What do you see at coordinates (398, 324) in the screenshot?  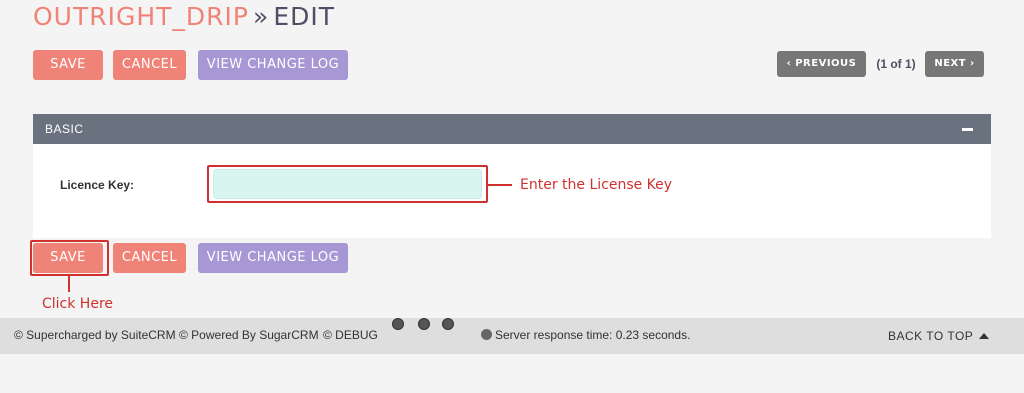 I see `wrench-icon` at bounding box center [398, 324].